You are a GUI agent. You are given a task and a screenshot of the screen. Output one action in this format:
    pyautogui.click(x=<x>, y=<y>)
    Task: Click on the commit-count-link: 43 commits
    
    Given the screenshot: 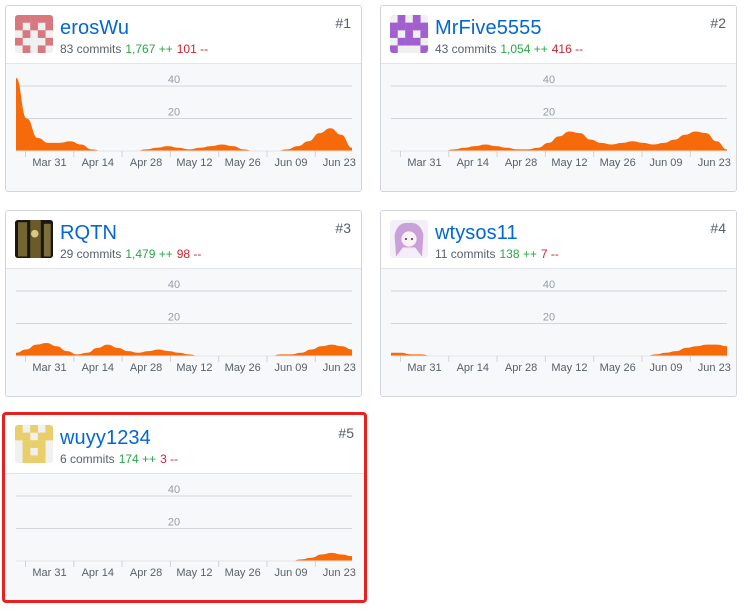 What is the action you would take?
    pyautogui.click(x=465, y=49)
    